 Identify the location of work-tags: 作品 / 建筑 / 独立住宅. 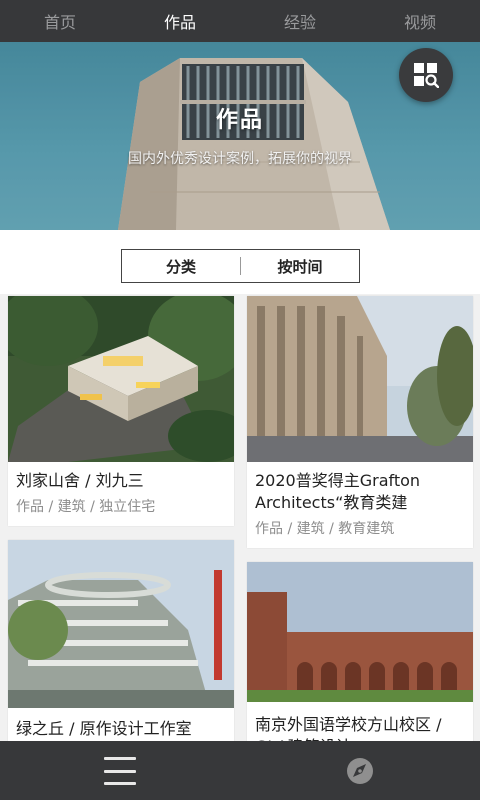
(86, 507).